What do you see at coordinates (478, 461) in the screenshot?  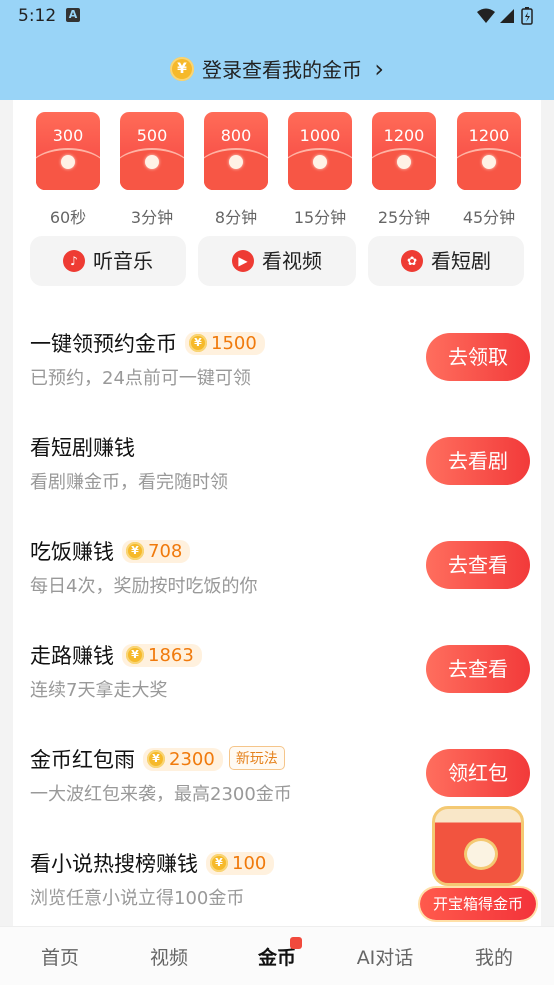 I see `task-button: 去看剧` at bounding box center [478, 461].